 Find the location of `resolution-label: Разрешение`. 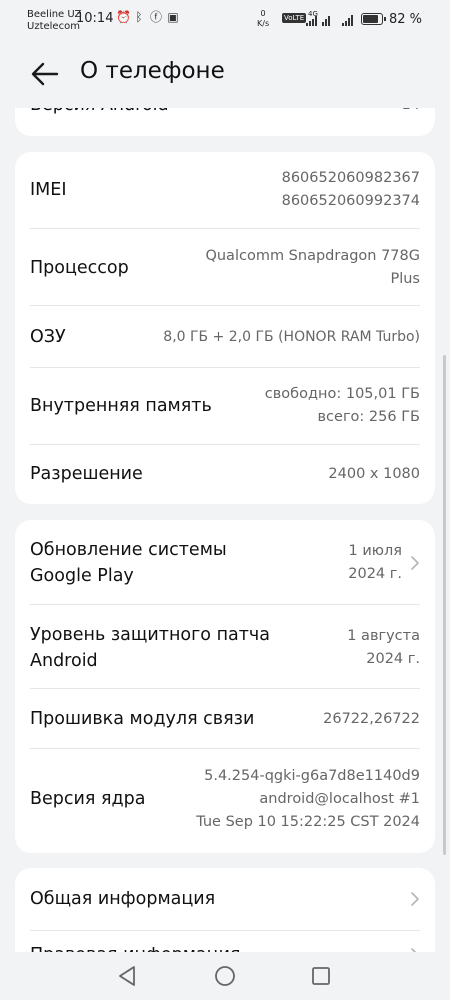

resolution-label: Разрешение is located at coordinates (86, 474).